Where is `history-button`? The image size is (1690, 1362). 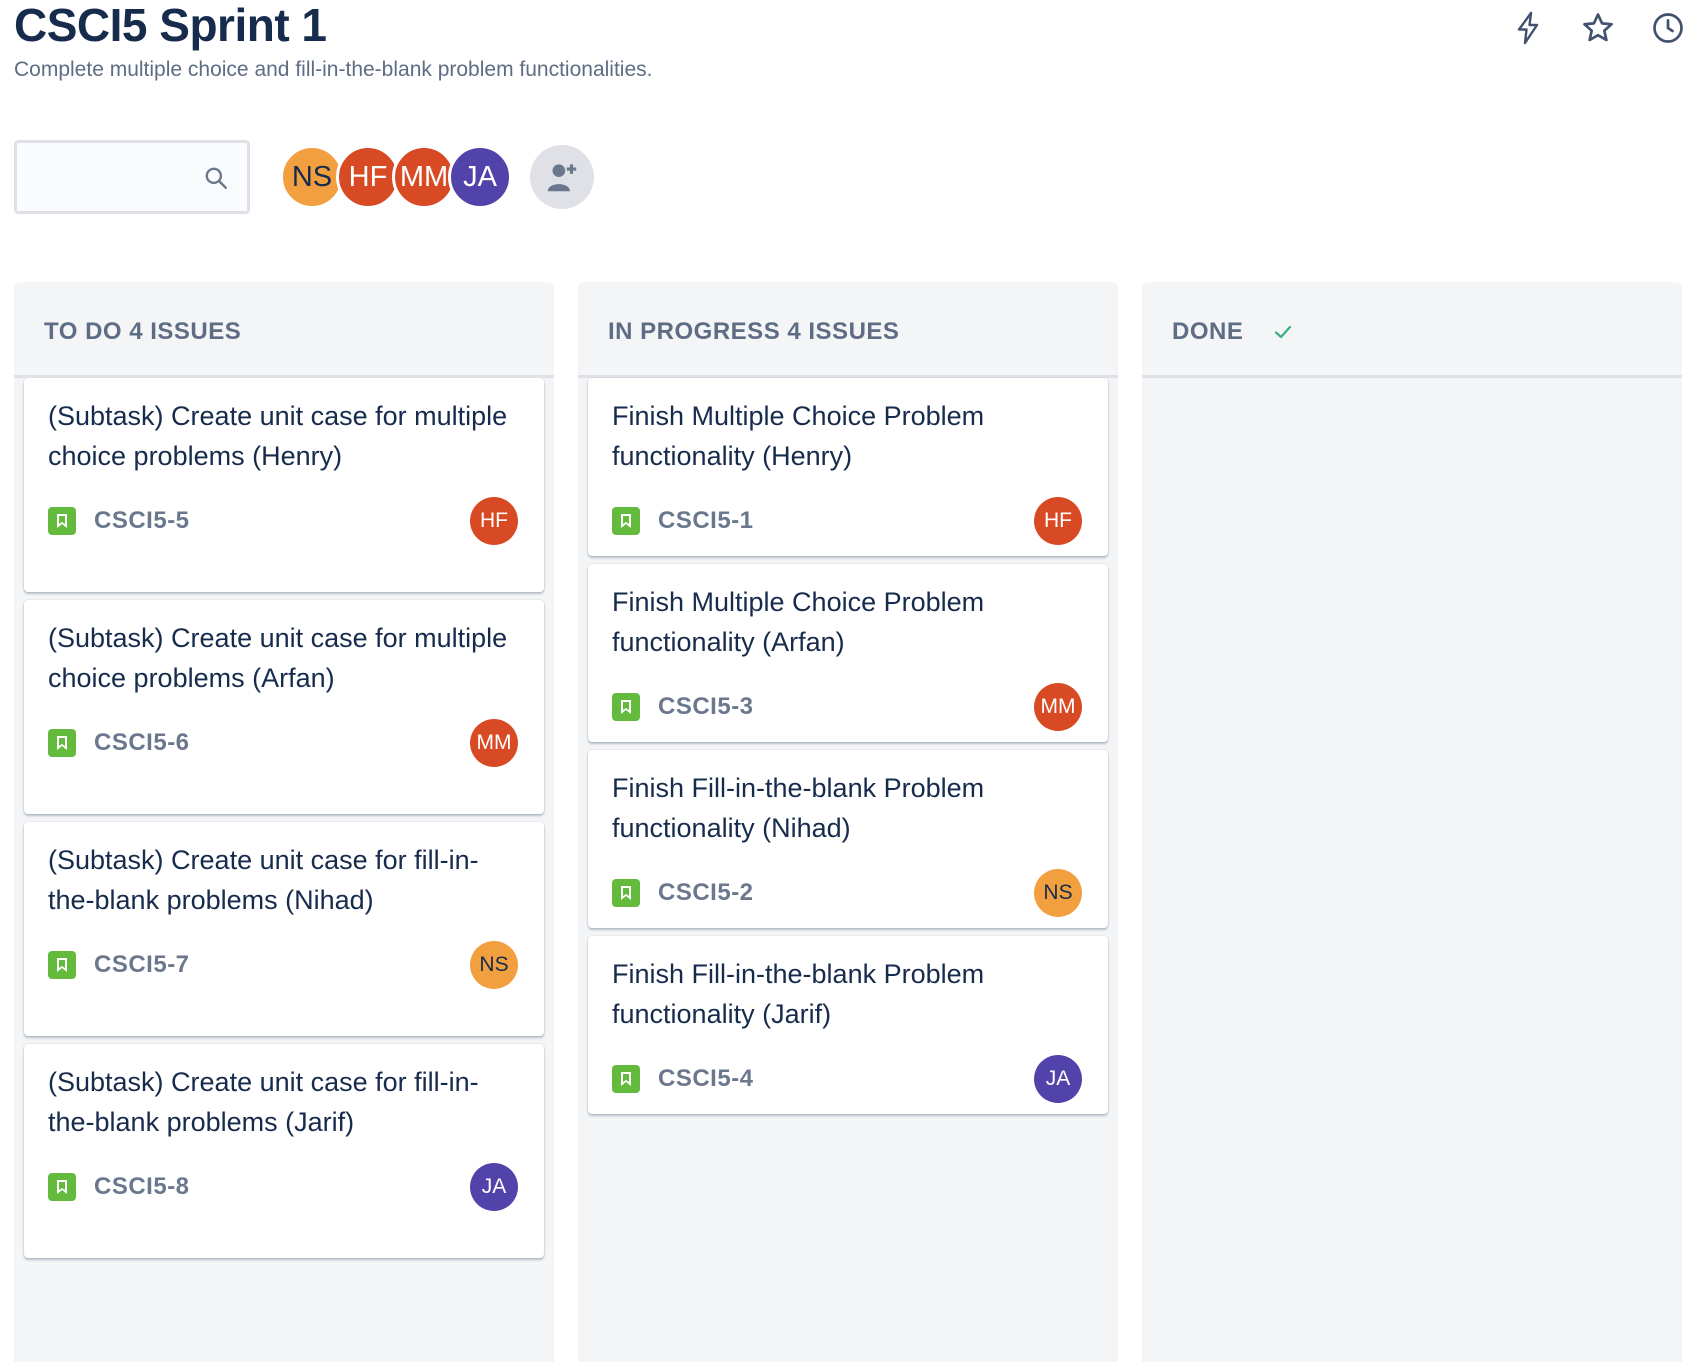 history-button is located at coordinates (1668, 28).